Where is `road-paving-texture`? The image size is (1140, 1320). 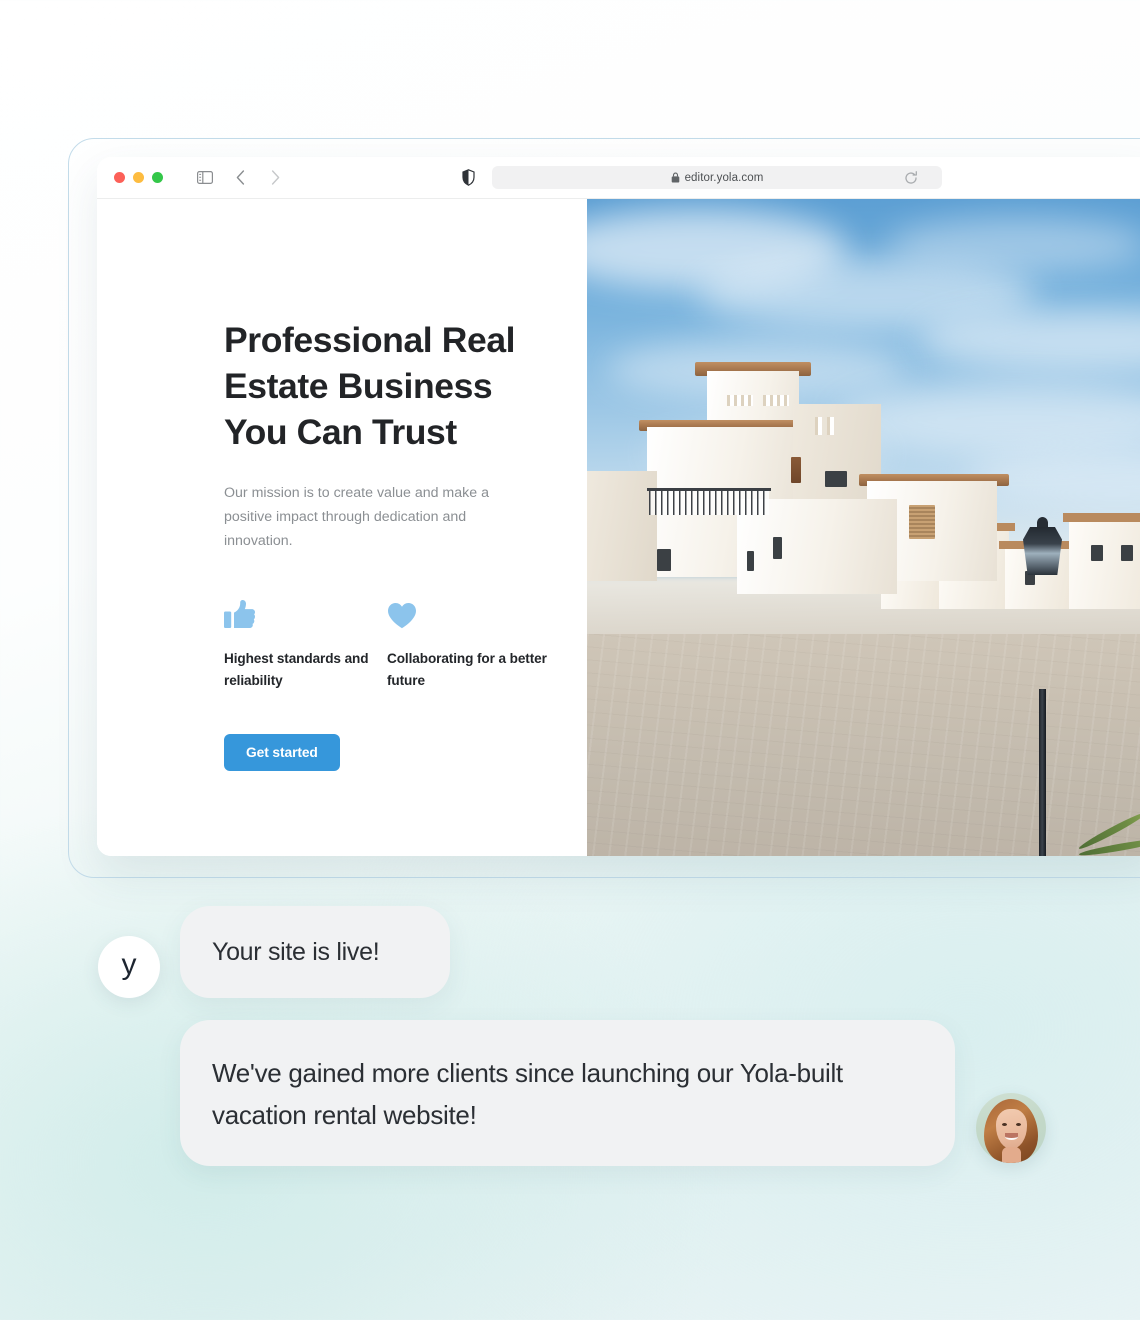
road-paving-texture is located at coordinates (863, 745).